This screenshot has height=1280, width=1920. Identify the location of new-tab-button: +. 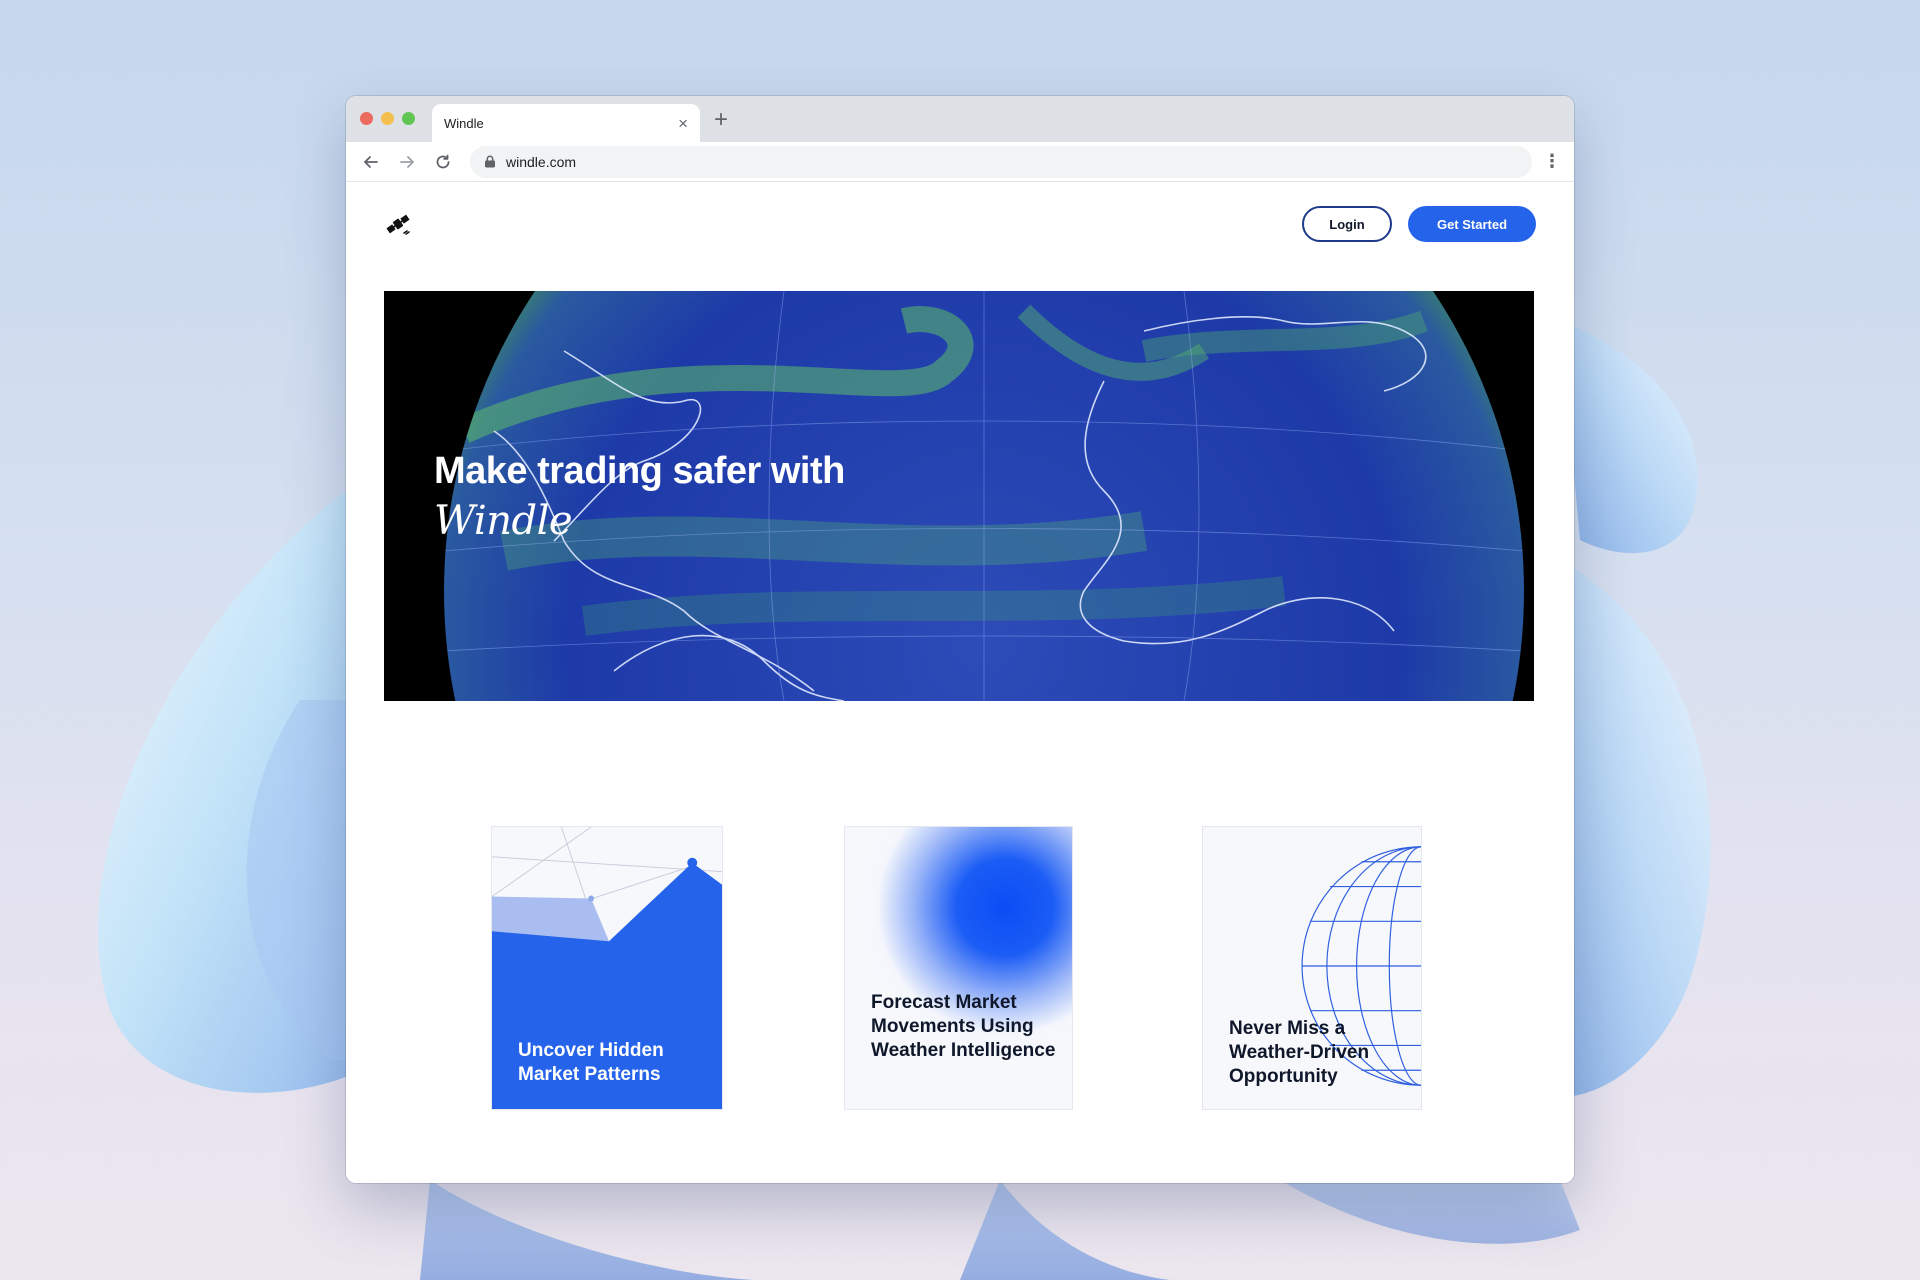
(721, 120).